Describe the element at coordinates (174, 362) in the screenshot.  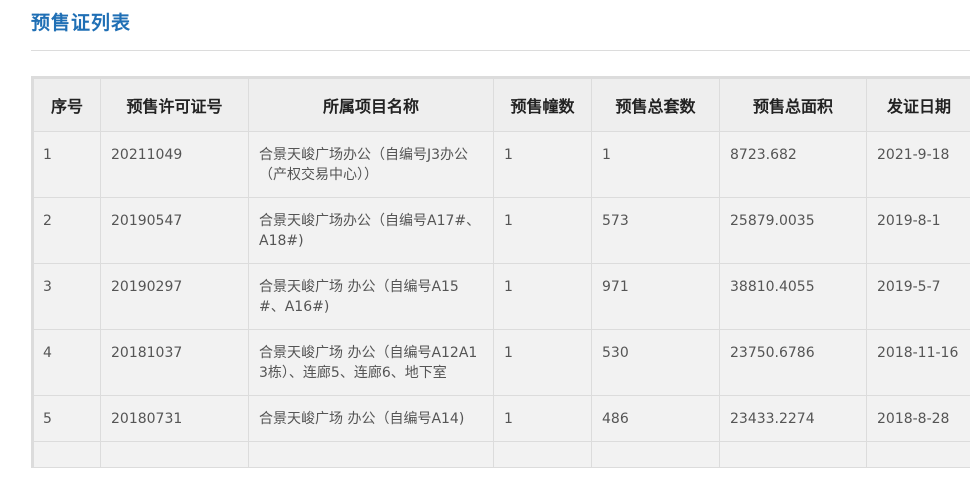
I see `cell-permit-number: 20181037` at that location.